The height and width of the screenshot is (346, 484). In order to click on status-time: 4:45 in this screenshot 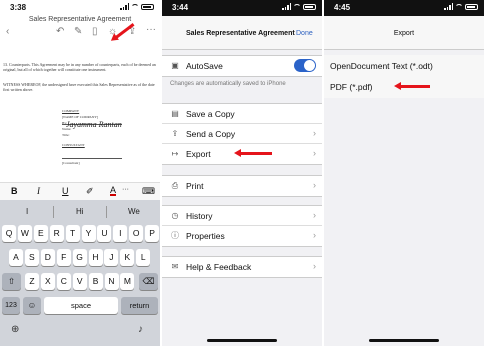, I will do `click(342, 7)`.